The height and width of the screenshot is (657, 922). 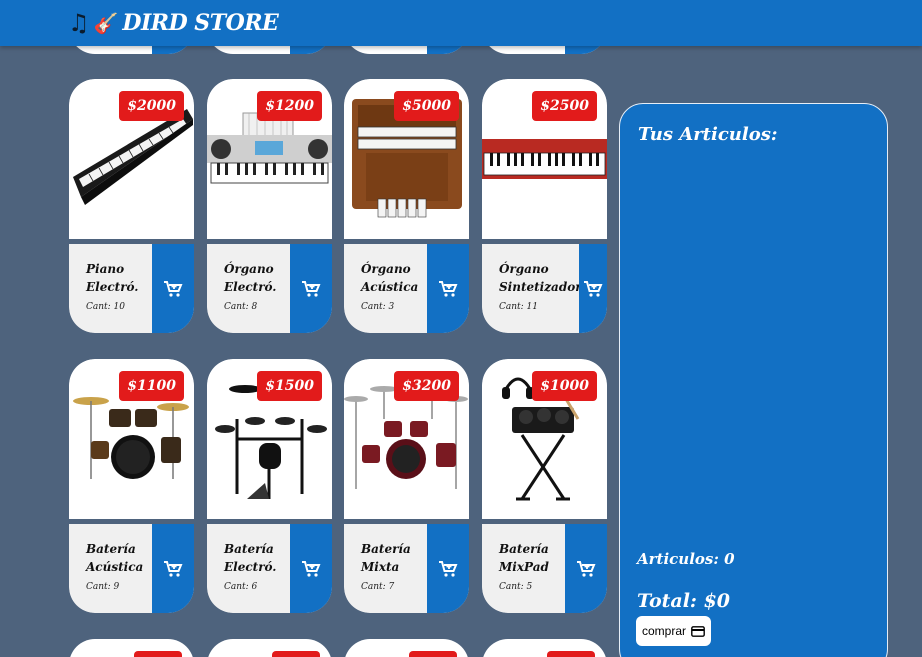 What do you see at coordinates (378, 307) in the screenshot?
I see `product-quantity: Cant: 3` at bounding box center [378, 307].